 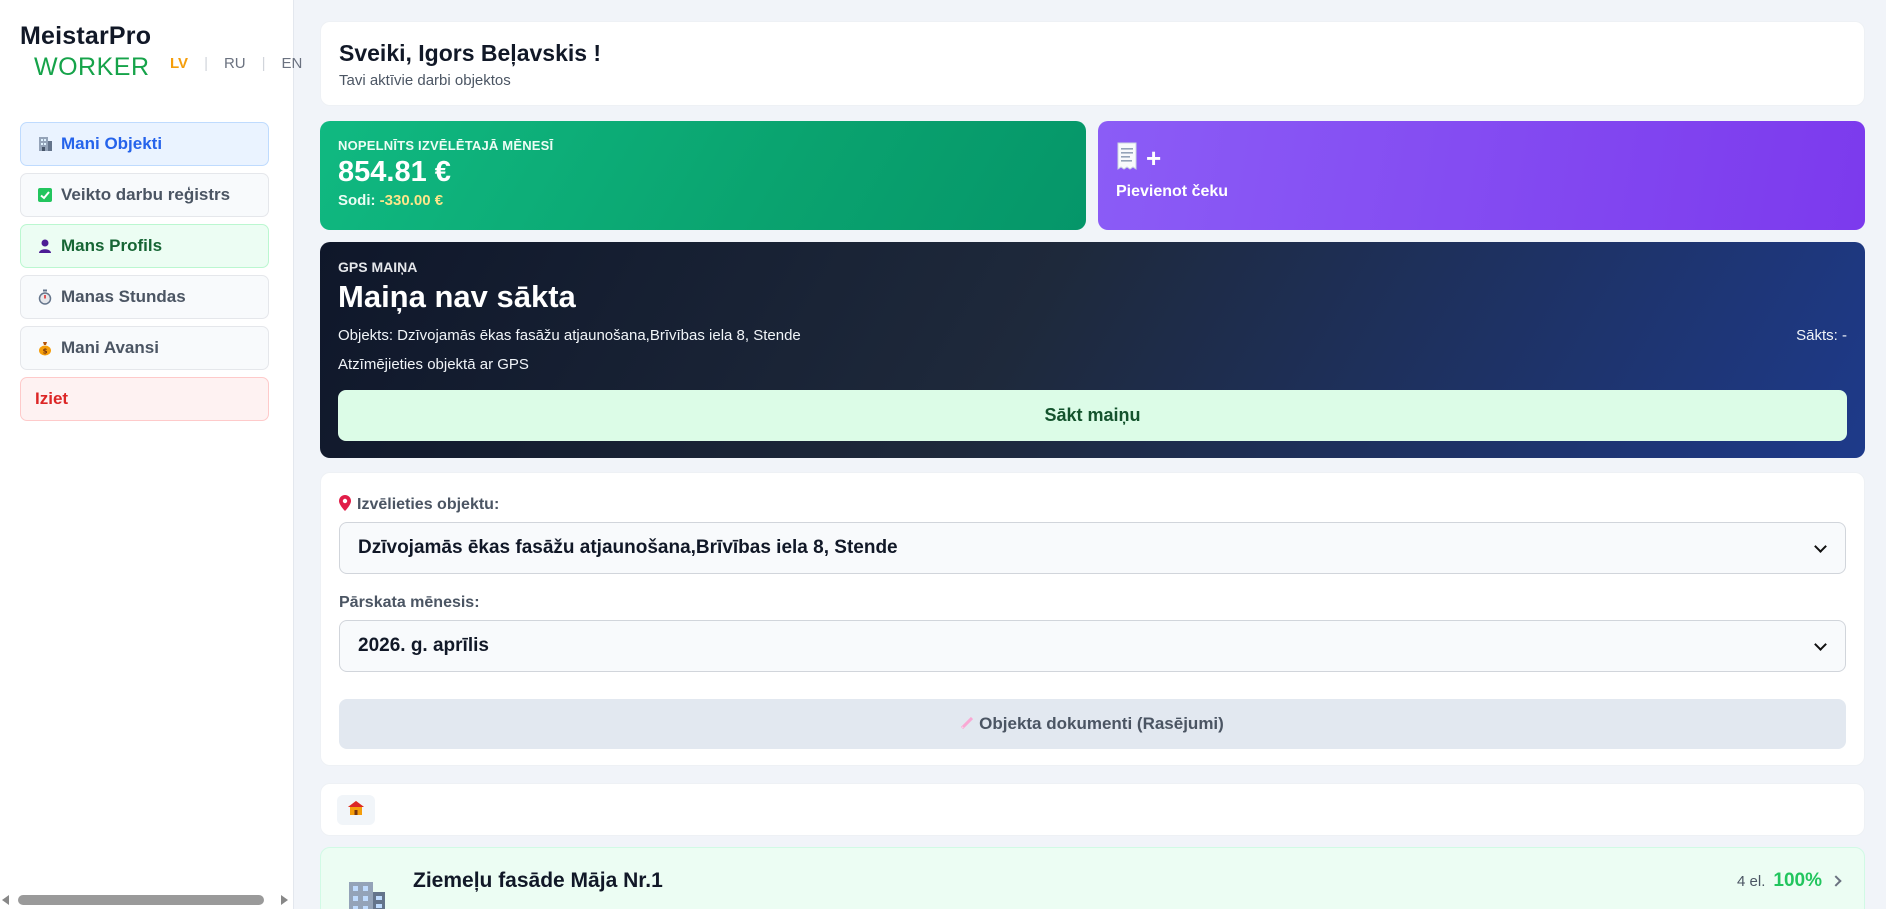 I want to click on logout-button: Iziet, so click(x=144, y=399).